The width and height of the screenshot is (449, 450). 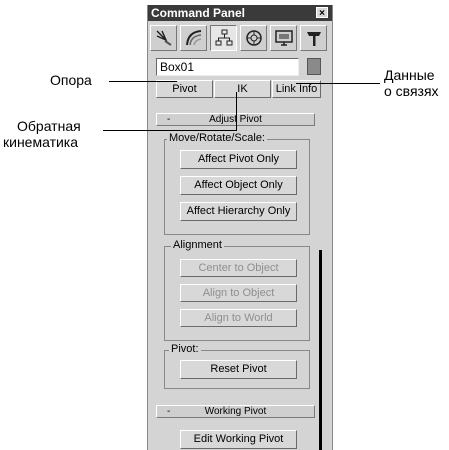 What do you see at coordinates (411, 91) in the screenshot?
I see `annotation-link-line2: о связях` at bounding box center [411, 91].